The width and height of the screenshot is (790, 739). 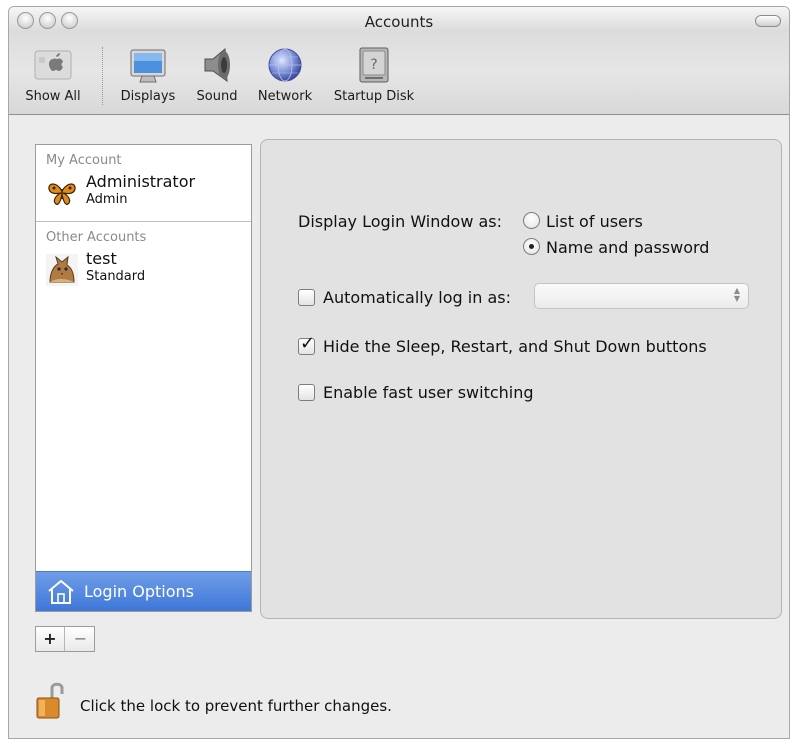 What do you see at coordinates (400, 221) in the screenshot?
I see `display-login-label: Display Login Window as:` at bounding box center [400, 221].